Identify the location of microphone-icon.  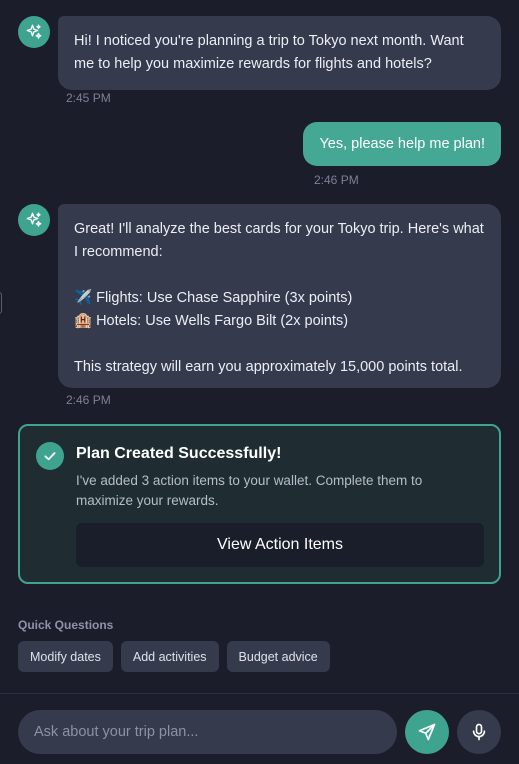
(479, 732).